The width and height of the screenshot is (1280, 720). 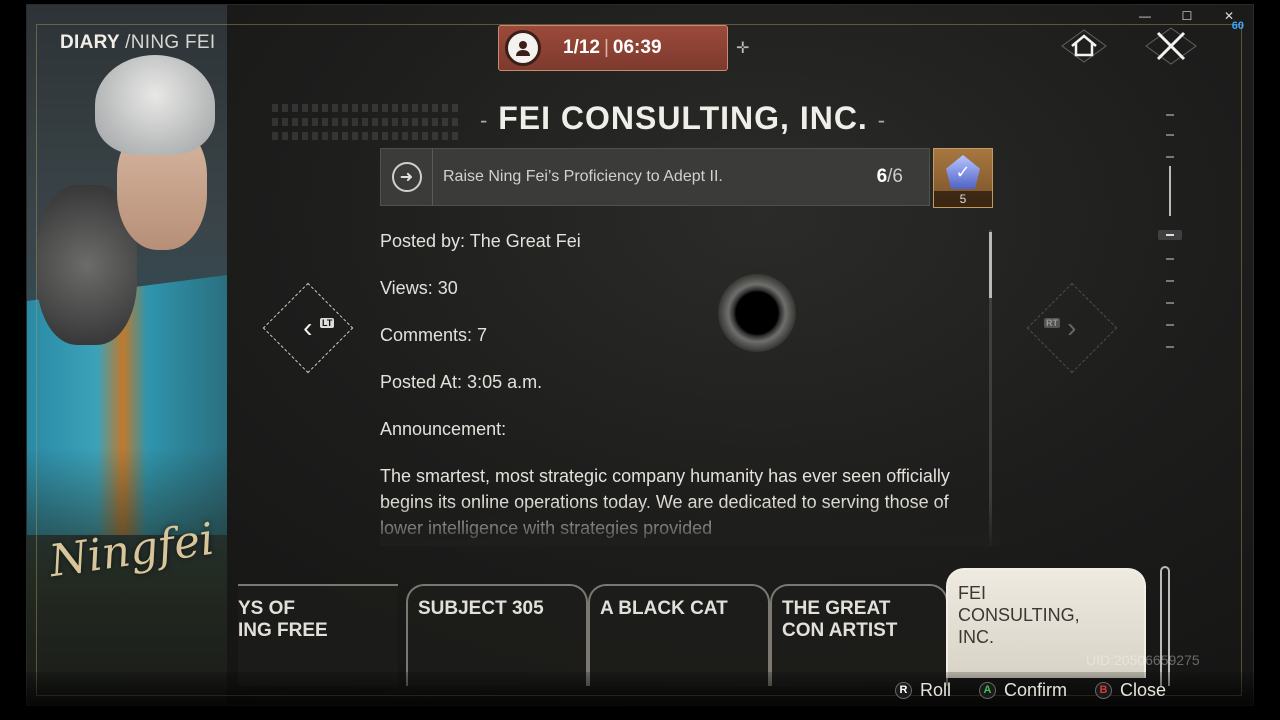 I want to click on content-fade, so click(x=690, y=523).